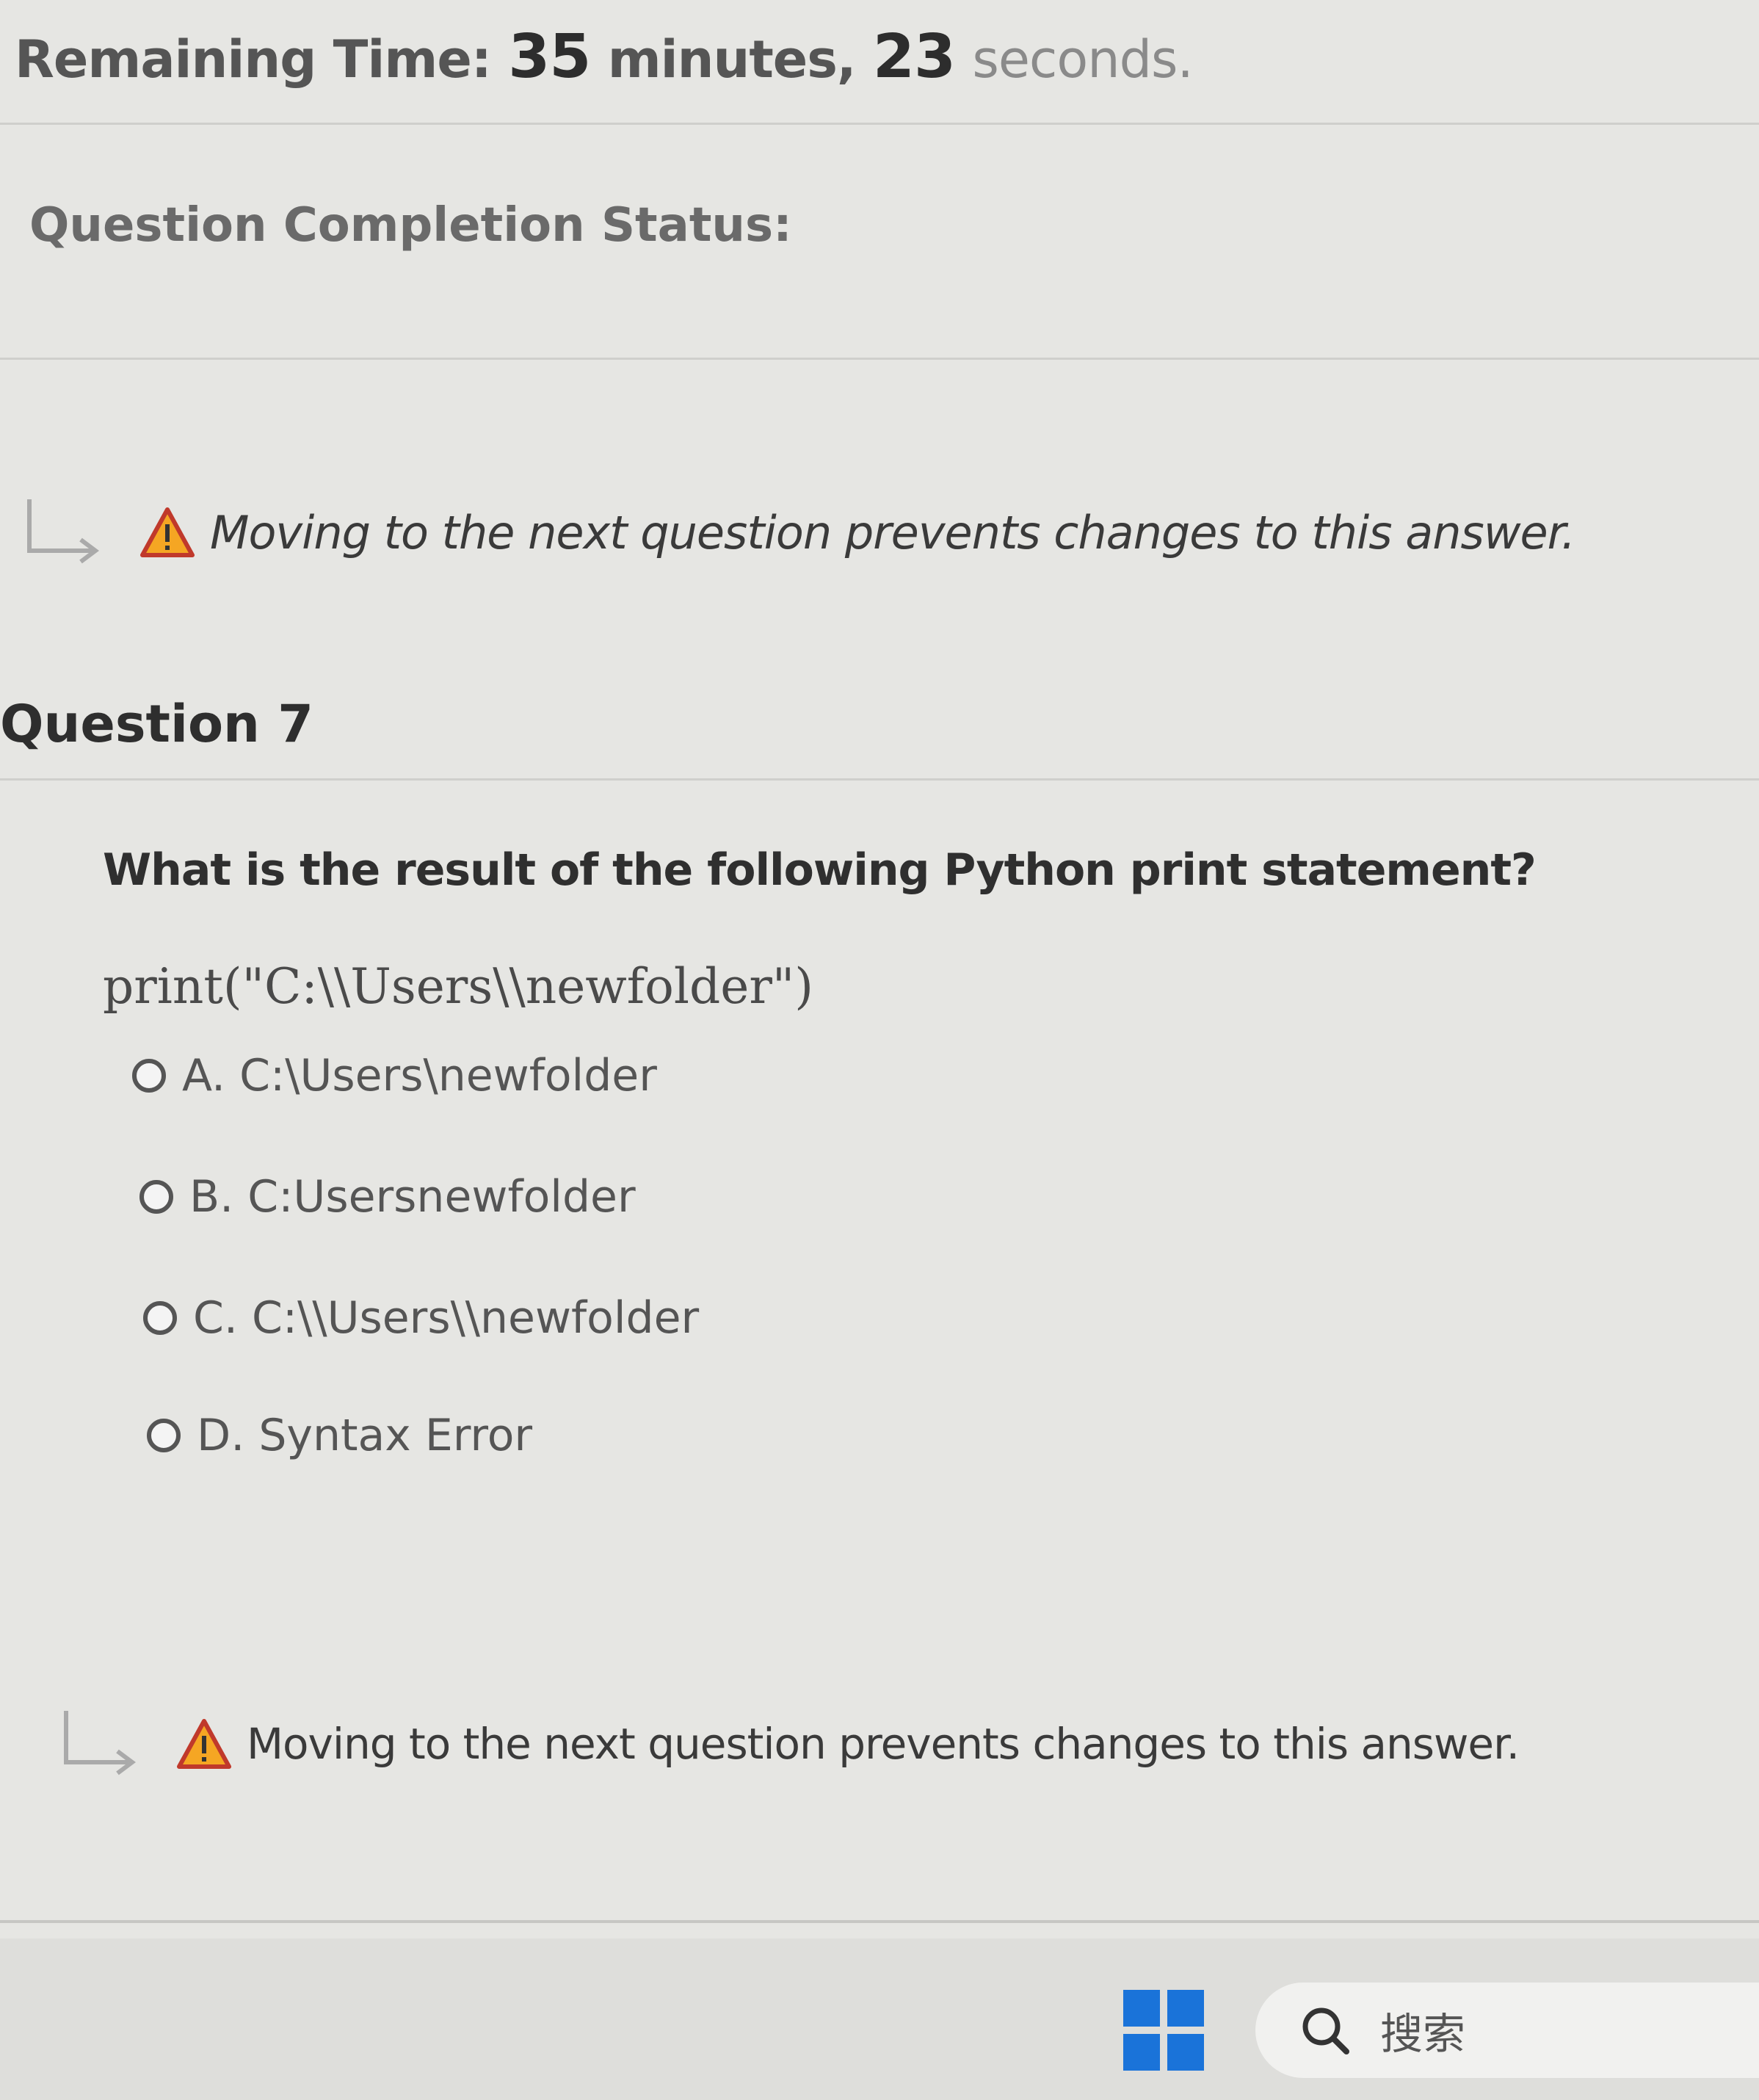 The image size is (1759, 2100). I want to click on timer-bar: Remaining Time: 35 minutes, 23 seconds., so click(879, 62).